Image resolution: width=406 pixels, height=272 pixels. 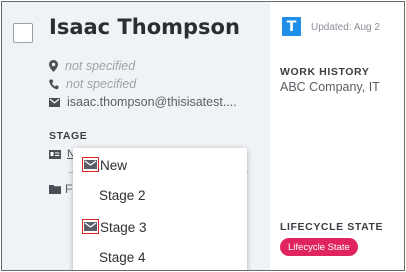 I want to click on work-history-label: WORK HISTORY, so click(x=325, y=72).